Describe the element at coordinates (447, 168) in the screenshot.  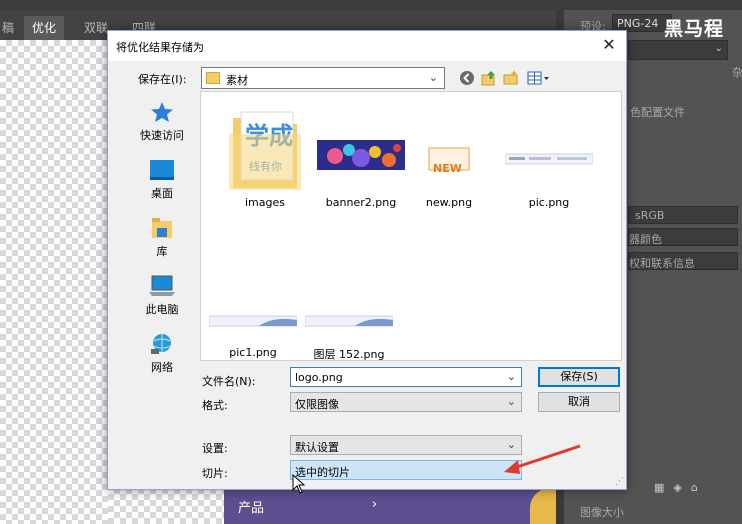
I see `new-badge-text: NEW` at that location.